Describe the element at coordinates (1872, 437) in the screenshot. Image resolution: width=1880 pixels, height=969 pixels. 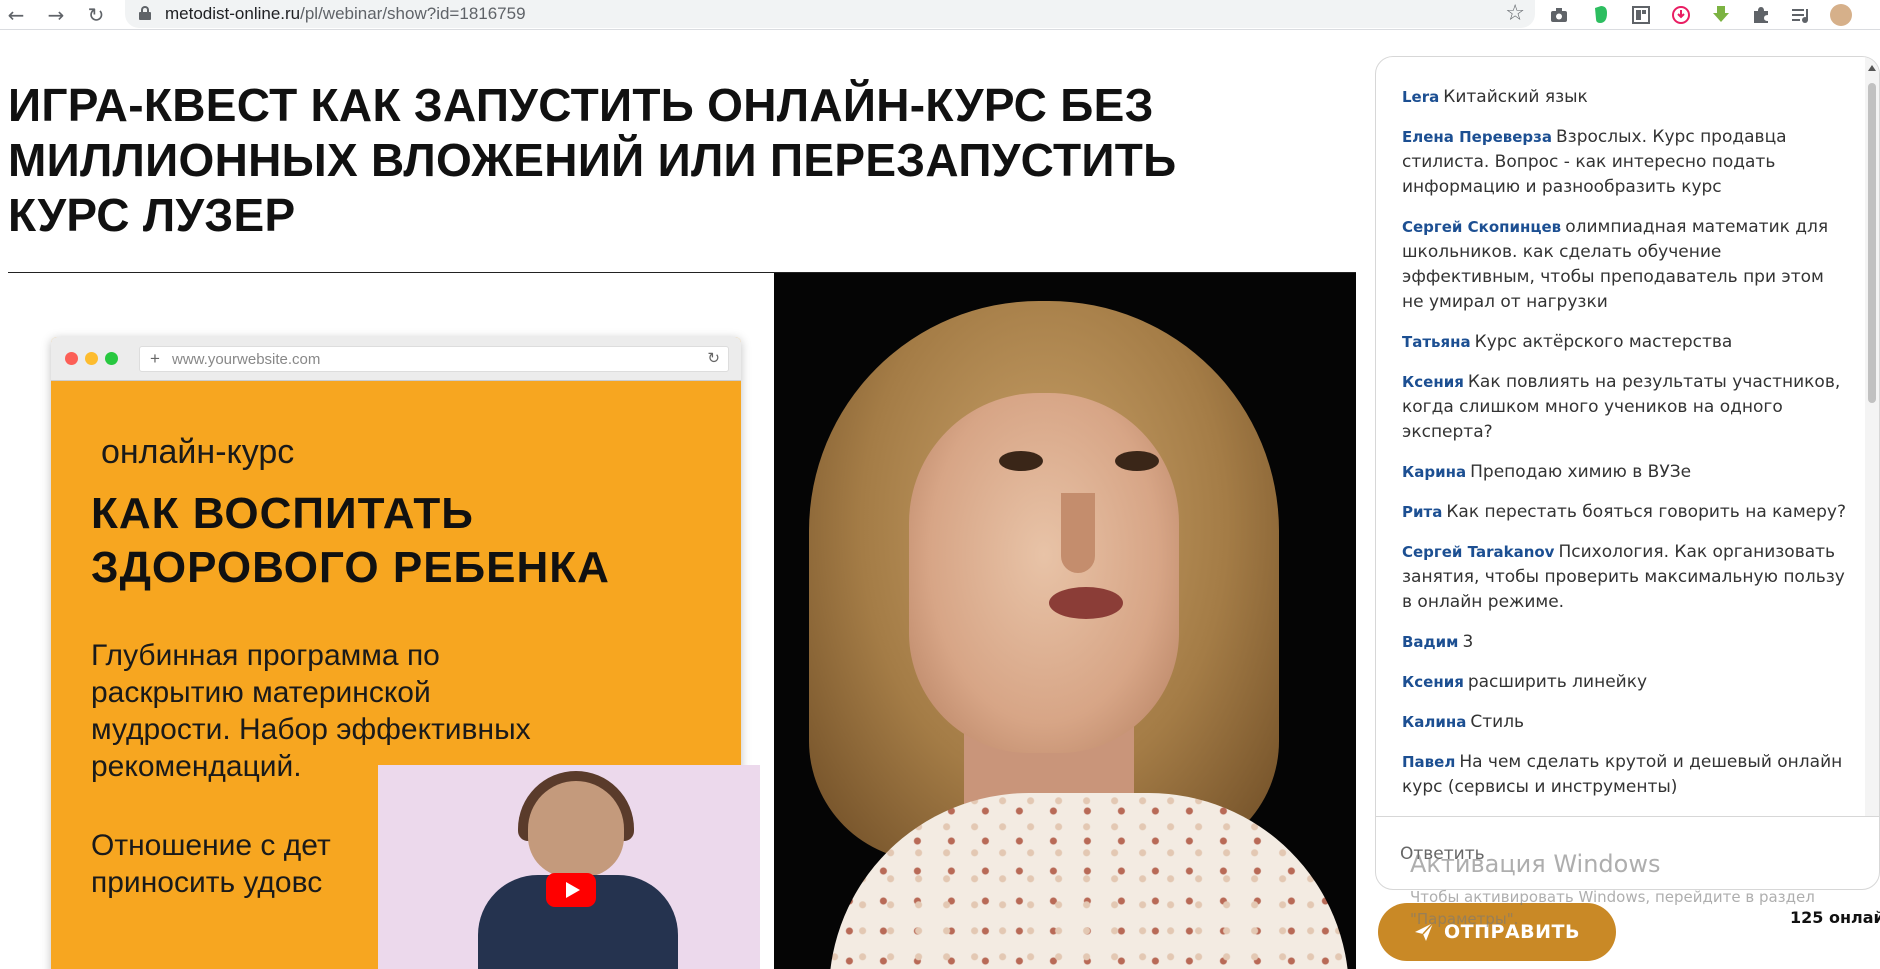
I see `chat-scrollbar` at that location.